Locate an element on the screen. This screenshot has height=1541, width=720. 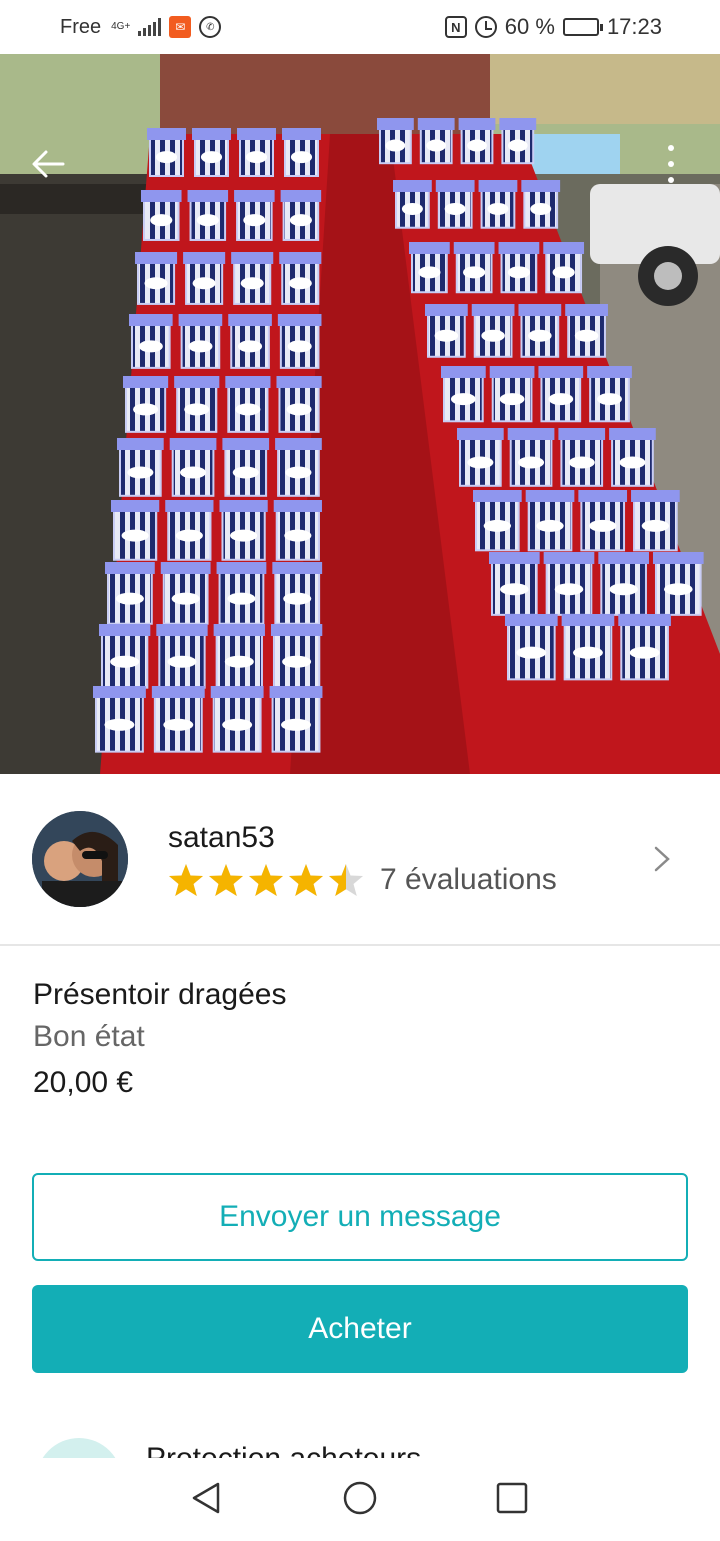
carrier-label: Free is located at coordinates (81, 26).